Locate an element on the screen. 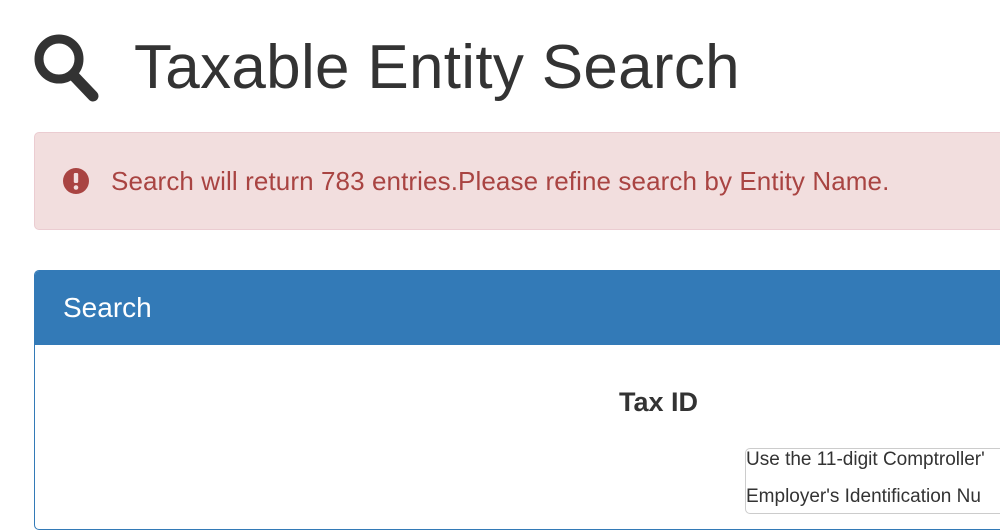 The height and width of the screenshot is (530, 1000). page-title: Taxable Entity Search is located at coordinates (437, 67).